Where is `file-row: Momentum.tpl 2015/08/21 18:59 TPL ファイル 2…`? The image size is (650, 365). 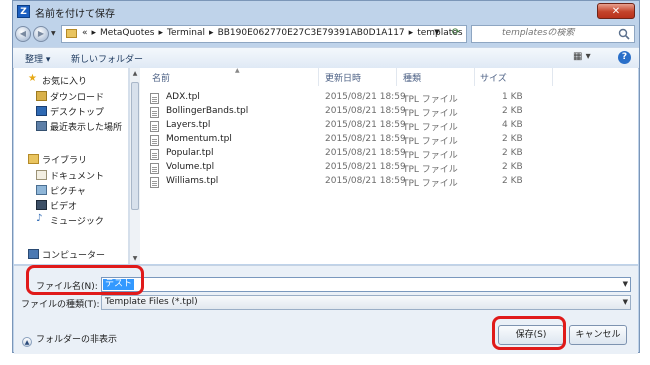
file-row: Momentum.tpl 2015/08/21 18:59 TPL ファイル 2… is located at coordinates (389, 140).